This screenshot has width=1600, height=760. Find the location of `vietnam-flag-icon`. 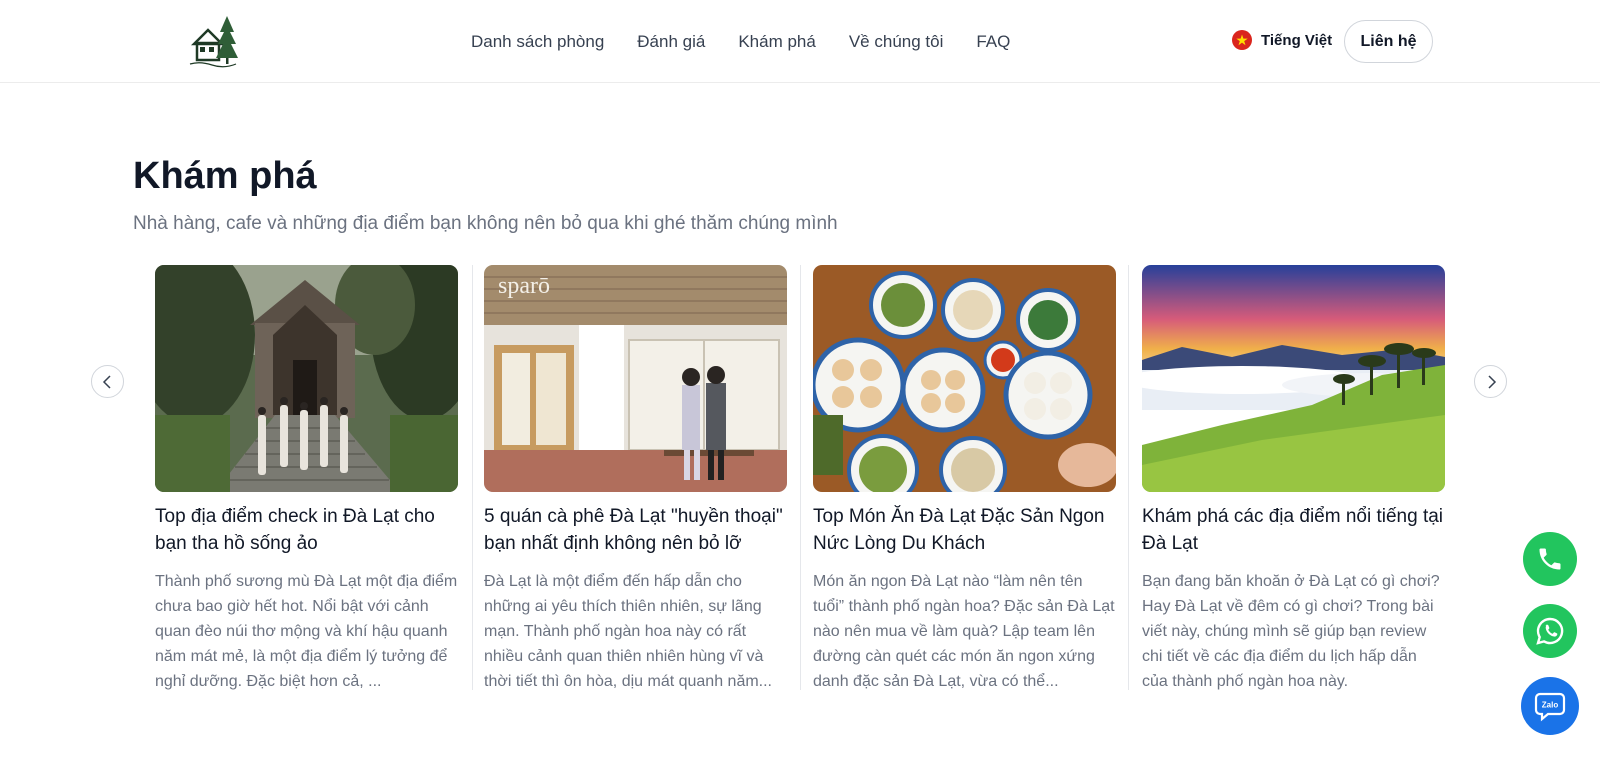

vietnam-flag-icon is located at coordinates (1242, 40).